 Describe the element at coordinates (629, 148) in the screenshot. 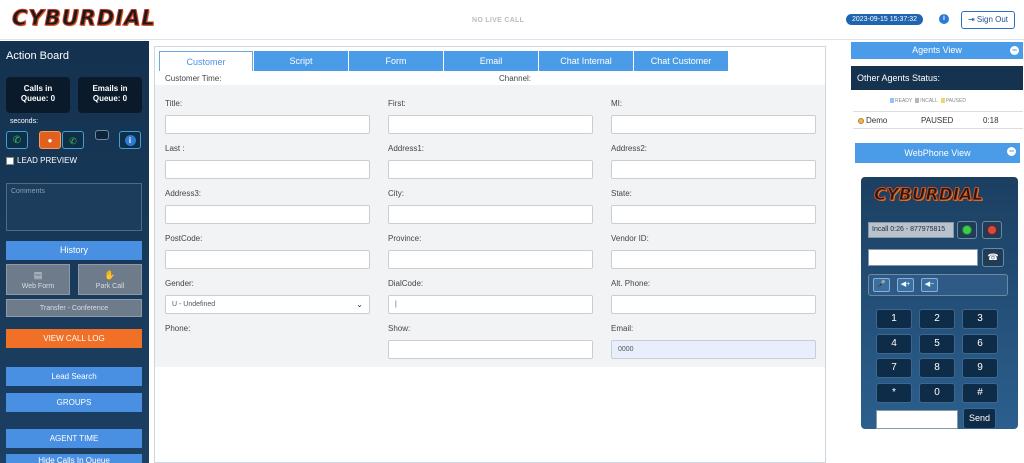

I see `address2-label: Address2:` at that location.